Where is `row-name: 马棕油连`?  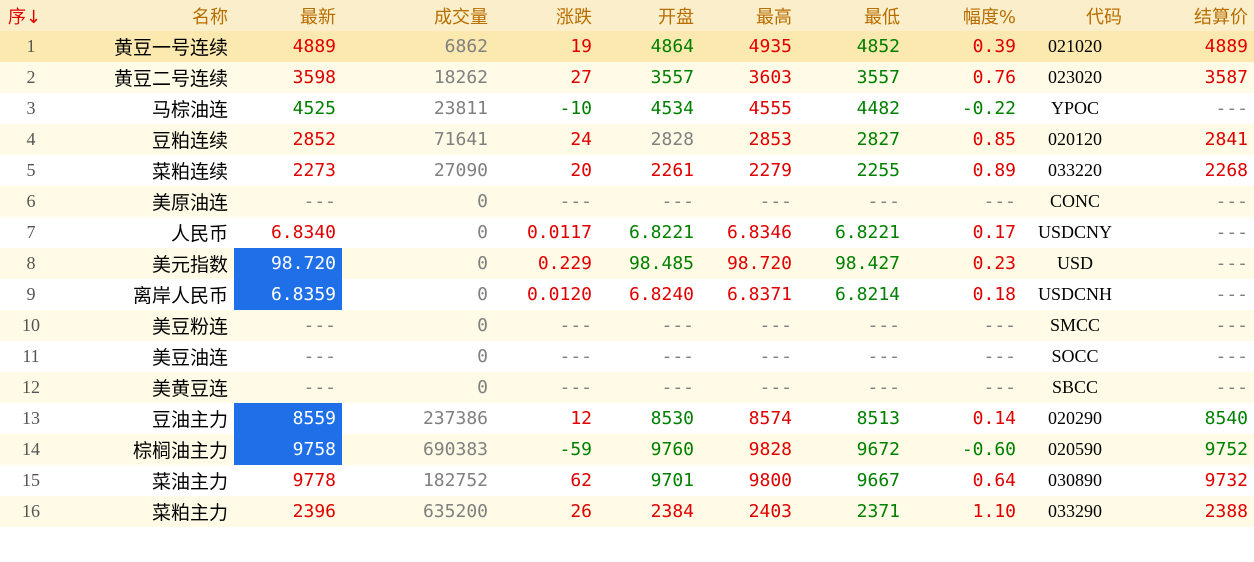
row-name: 马棕油连 is located at coordinates (189, 110).